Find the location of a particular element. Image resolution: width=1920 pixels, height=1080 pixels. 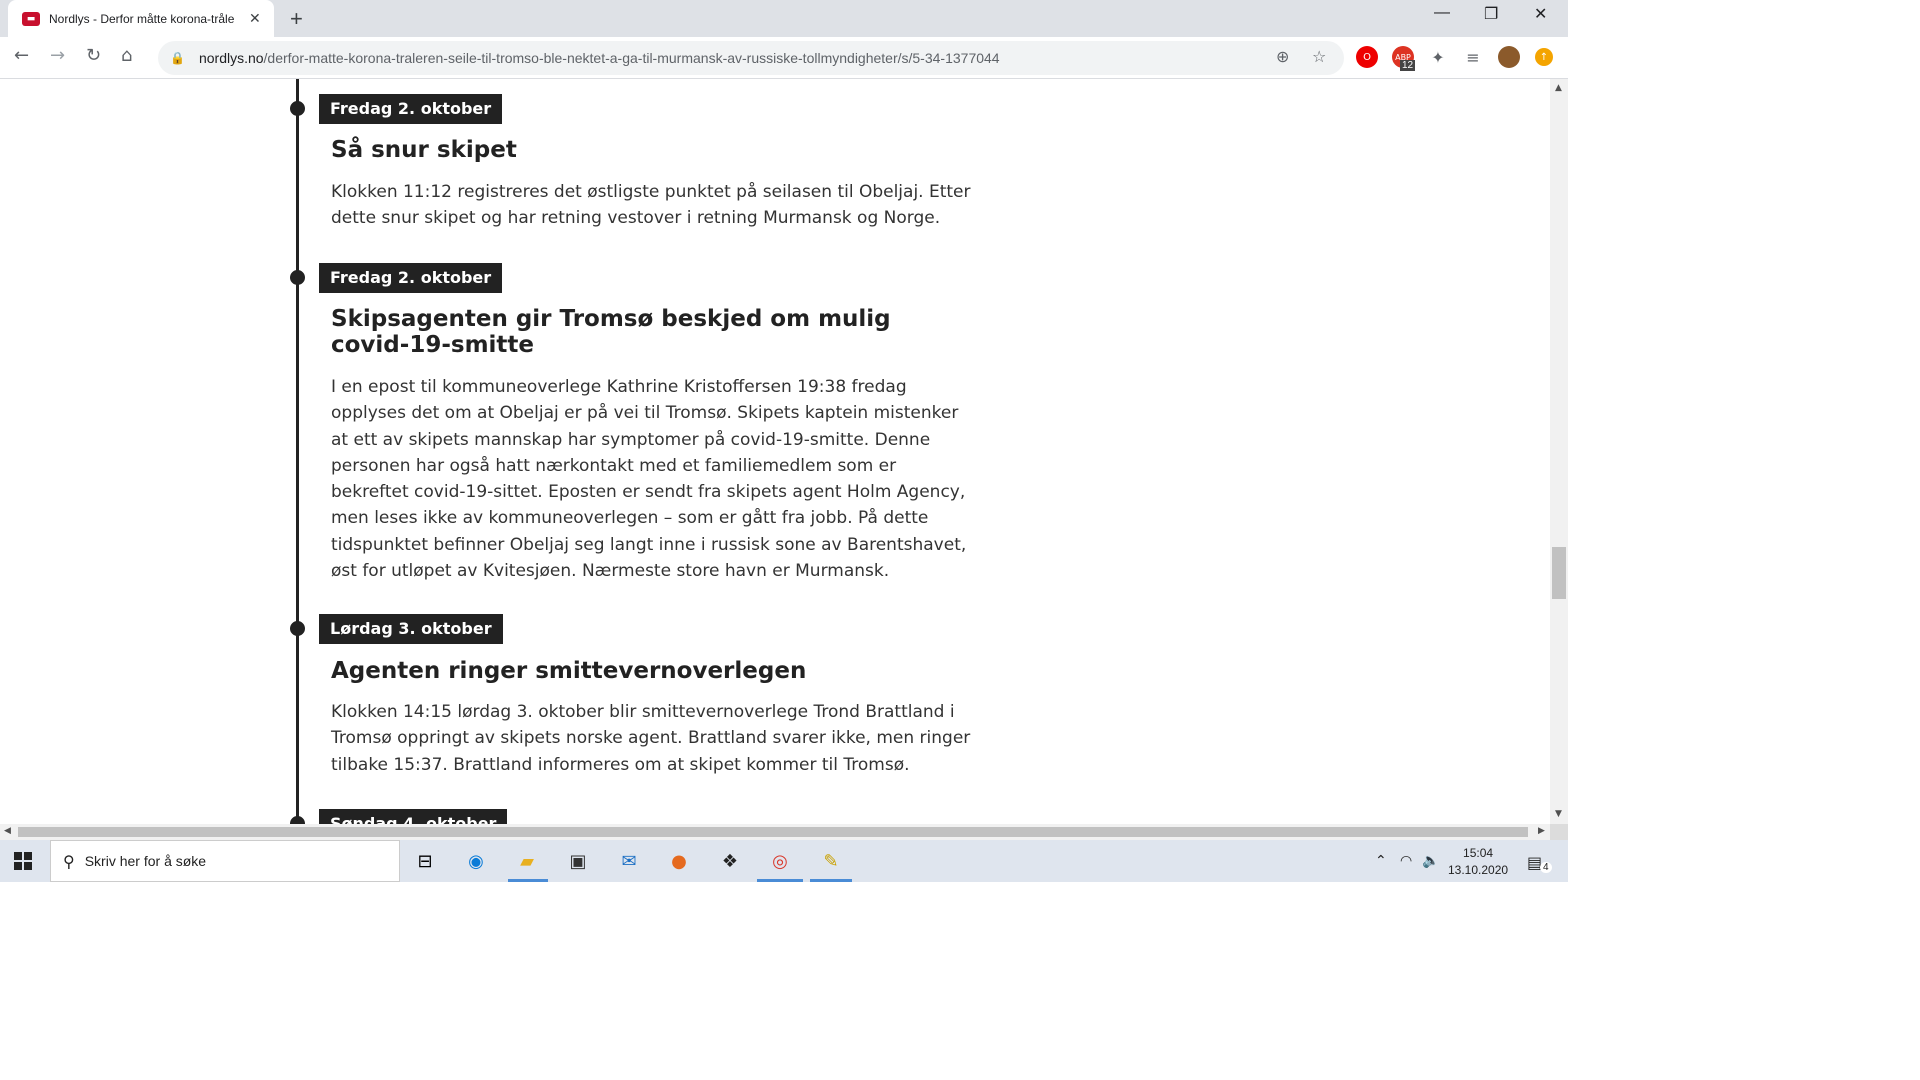

update-icon: ↑ is located at coordinates (1544, 57).